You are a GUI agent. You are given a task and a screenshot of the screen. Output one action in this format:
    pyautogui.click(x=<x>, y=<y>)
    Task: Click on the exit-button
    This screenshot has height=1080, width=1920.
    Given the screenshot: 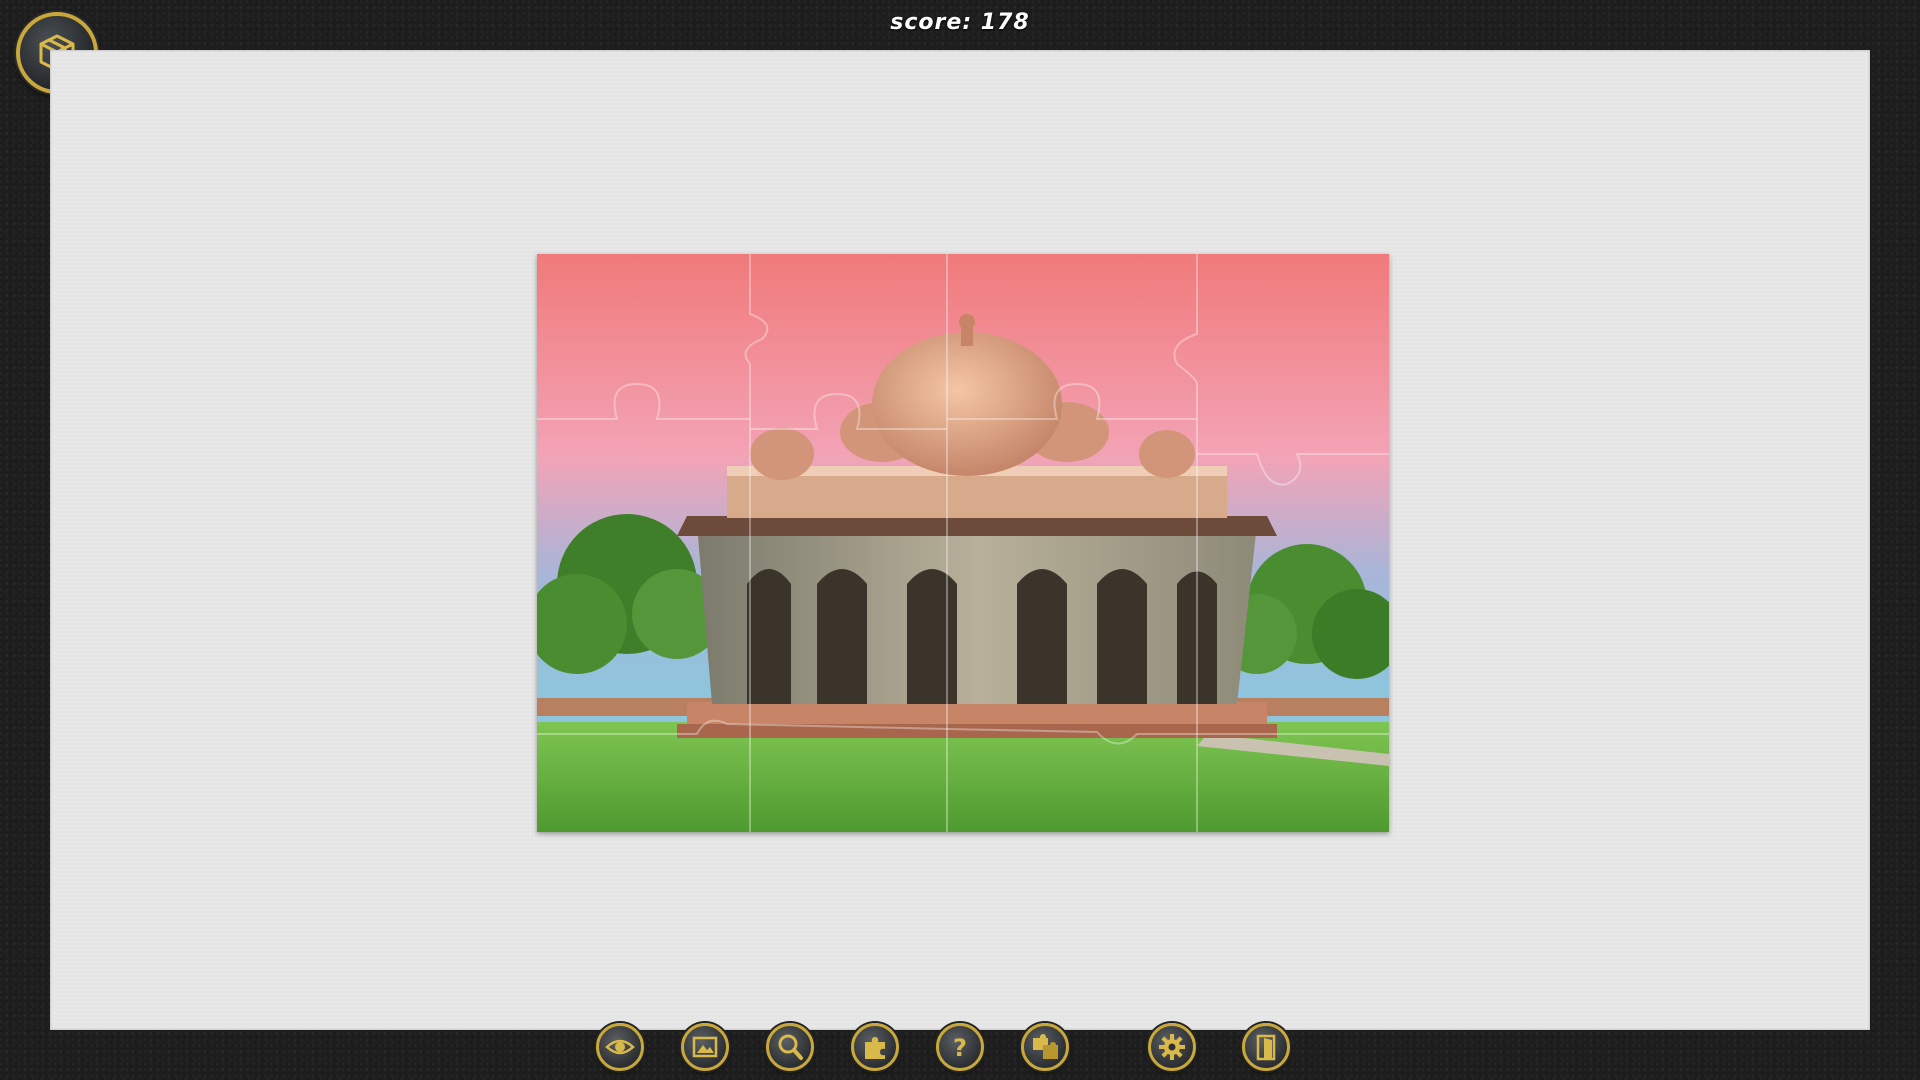 What is the action you would take?
    pyautogui.click(x=1266, y=1047)
    